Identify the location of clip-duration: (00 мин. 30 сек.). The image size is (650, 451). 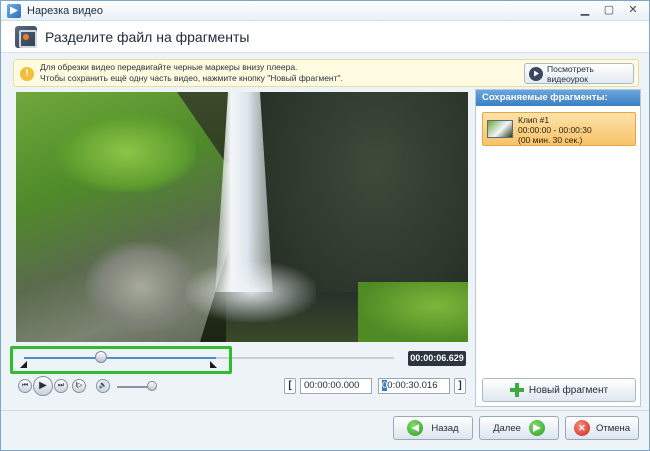
(550, 140).